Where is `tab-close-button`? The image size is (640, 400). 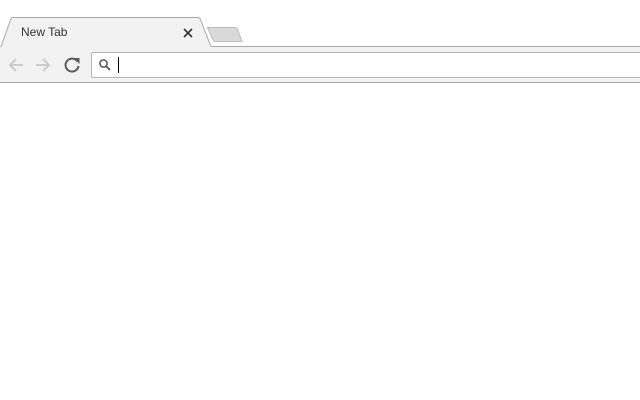 tab-close-button is located at coordinates (188, 33).